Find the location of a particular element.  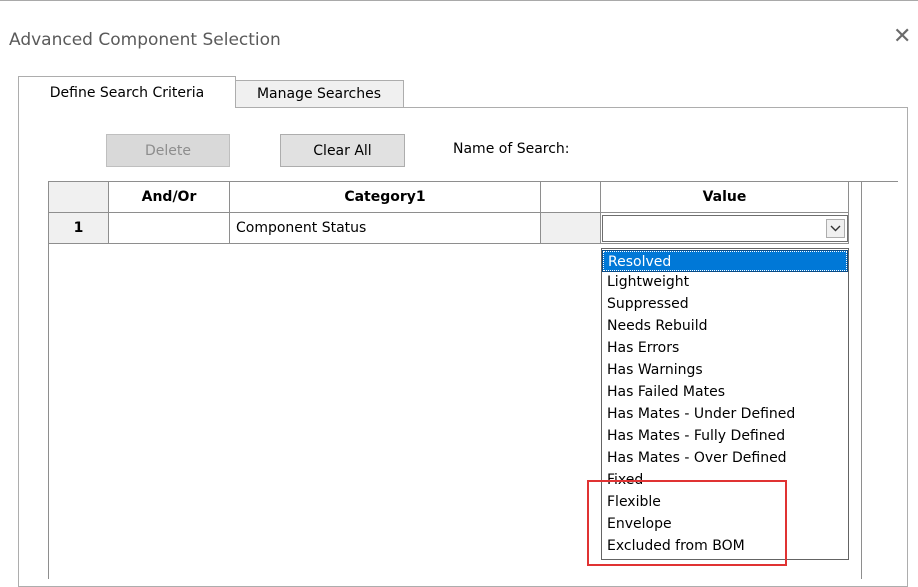

annotation-highlight-box is located at coordinates (687, 523).